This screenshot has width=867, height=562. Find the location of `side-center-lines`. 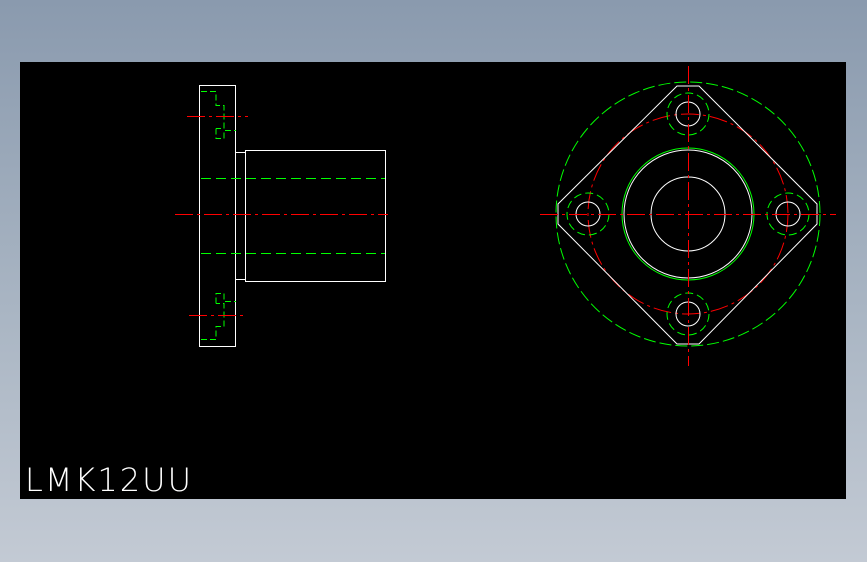

side-center-lines is located at coordinates (281, 216).